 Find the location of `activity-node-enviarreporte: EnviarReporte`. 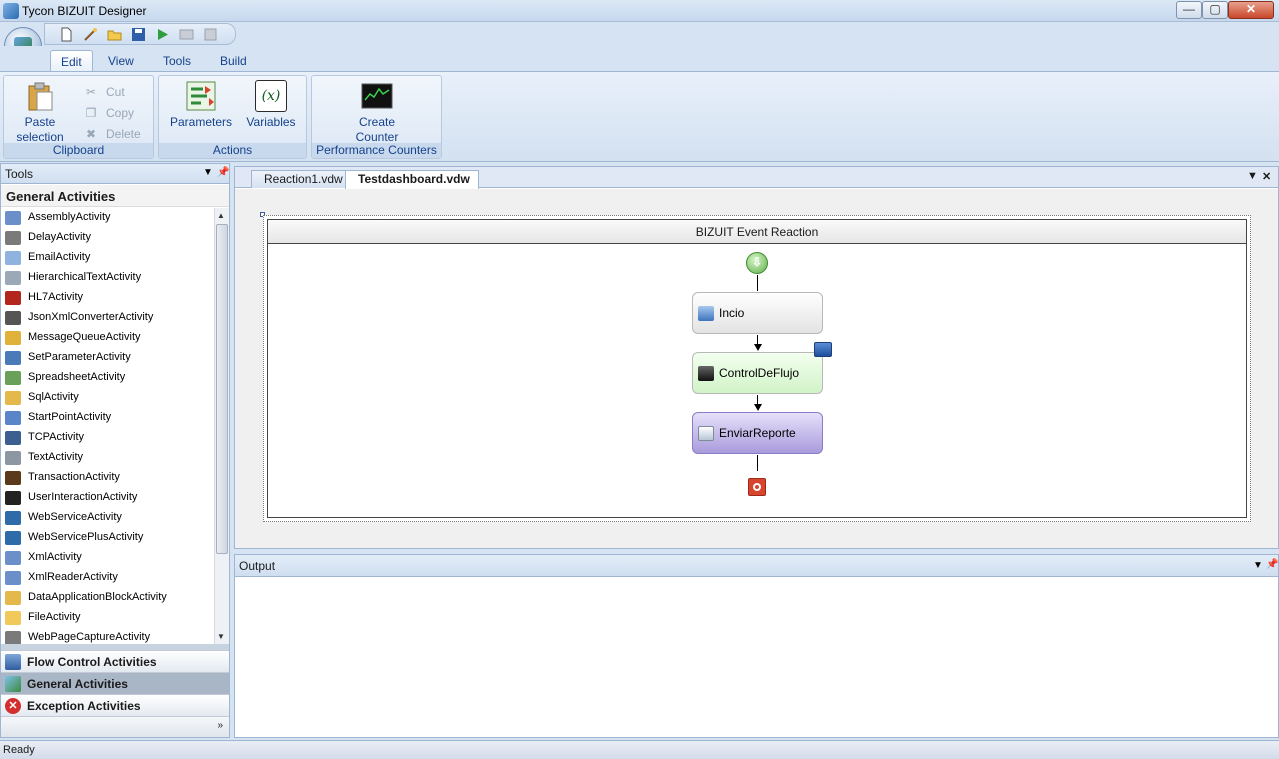

activity-node-enviarreporte: EnviarReporte is located at coordinates (757, 433).